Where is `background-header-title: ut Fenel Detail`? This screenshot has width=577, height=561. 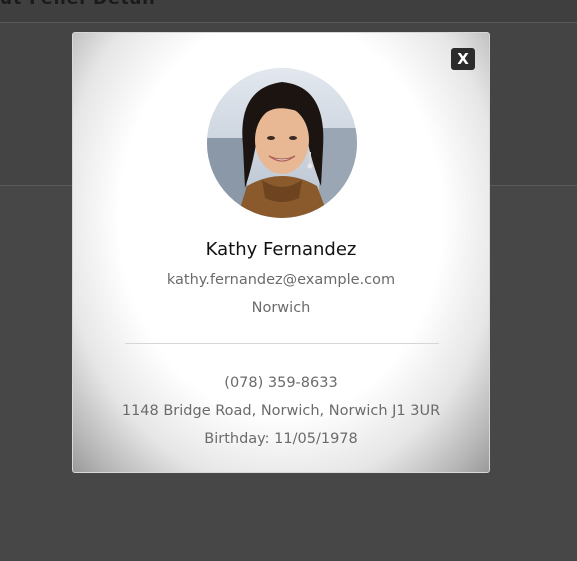 background-header-title: ut Fenel Detail is located at coordinates (78, 4).